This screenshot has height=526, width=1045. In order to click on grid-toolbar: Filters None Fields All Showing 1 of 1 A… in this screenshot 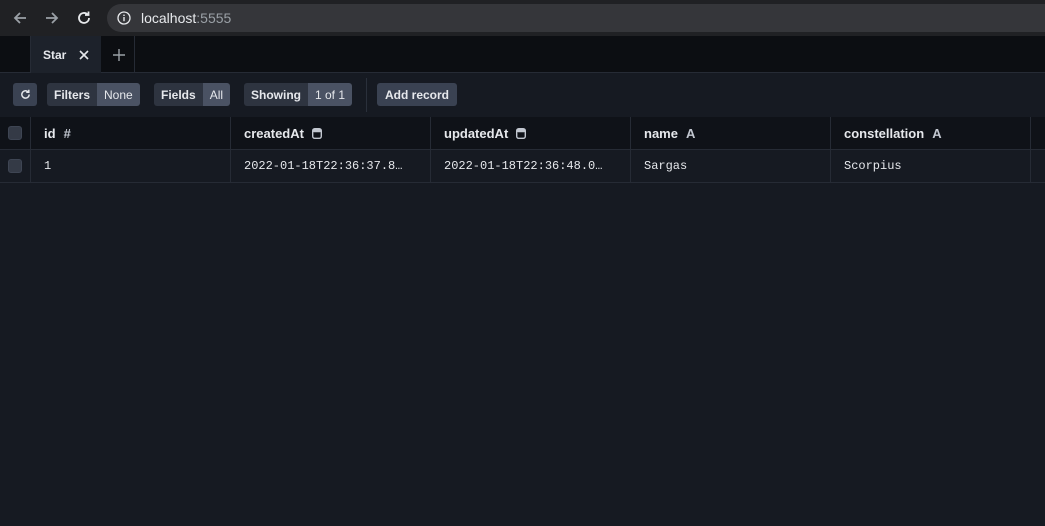, I will do `click(522, 95)`.